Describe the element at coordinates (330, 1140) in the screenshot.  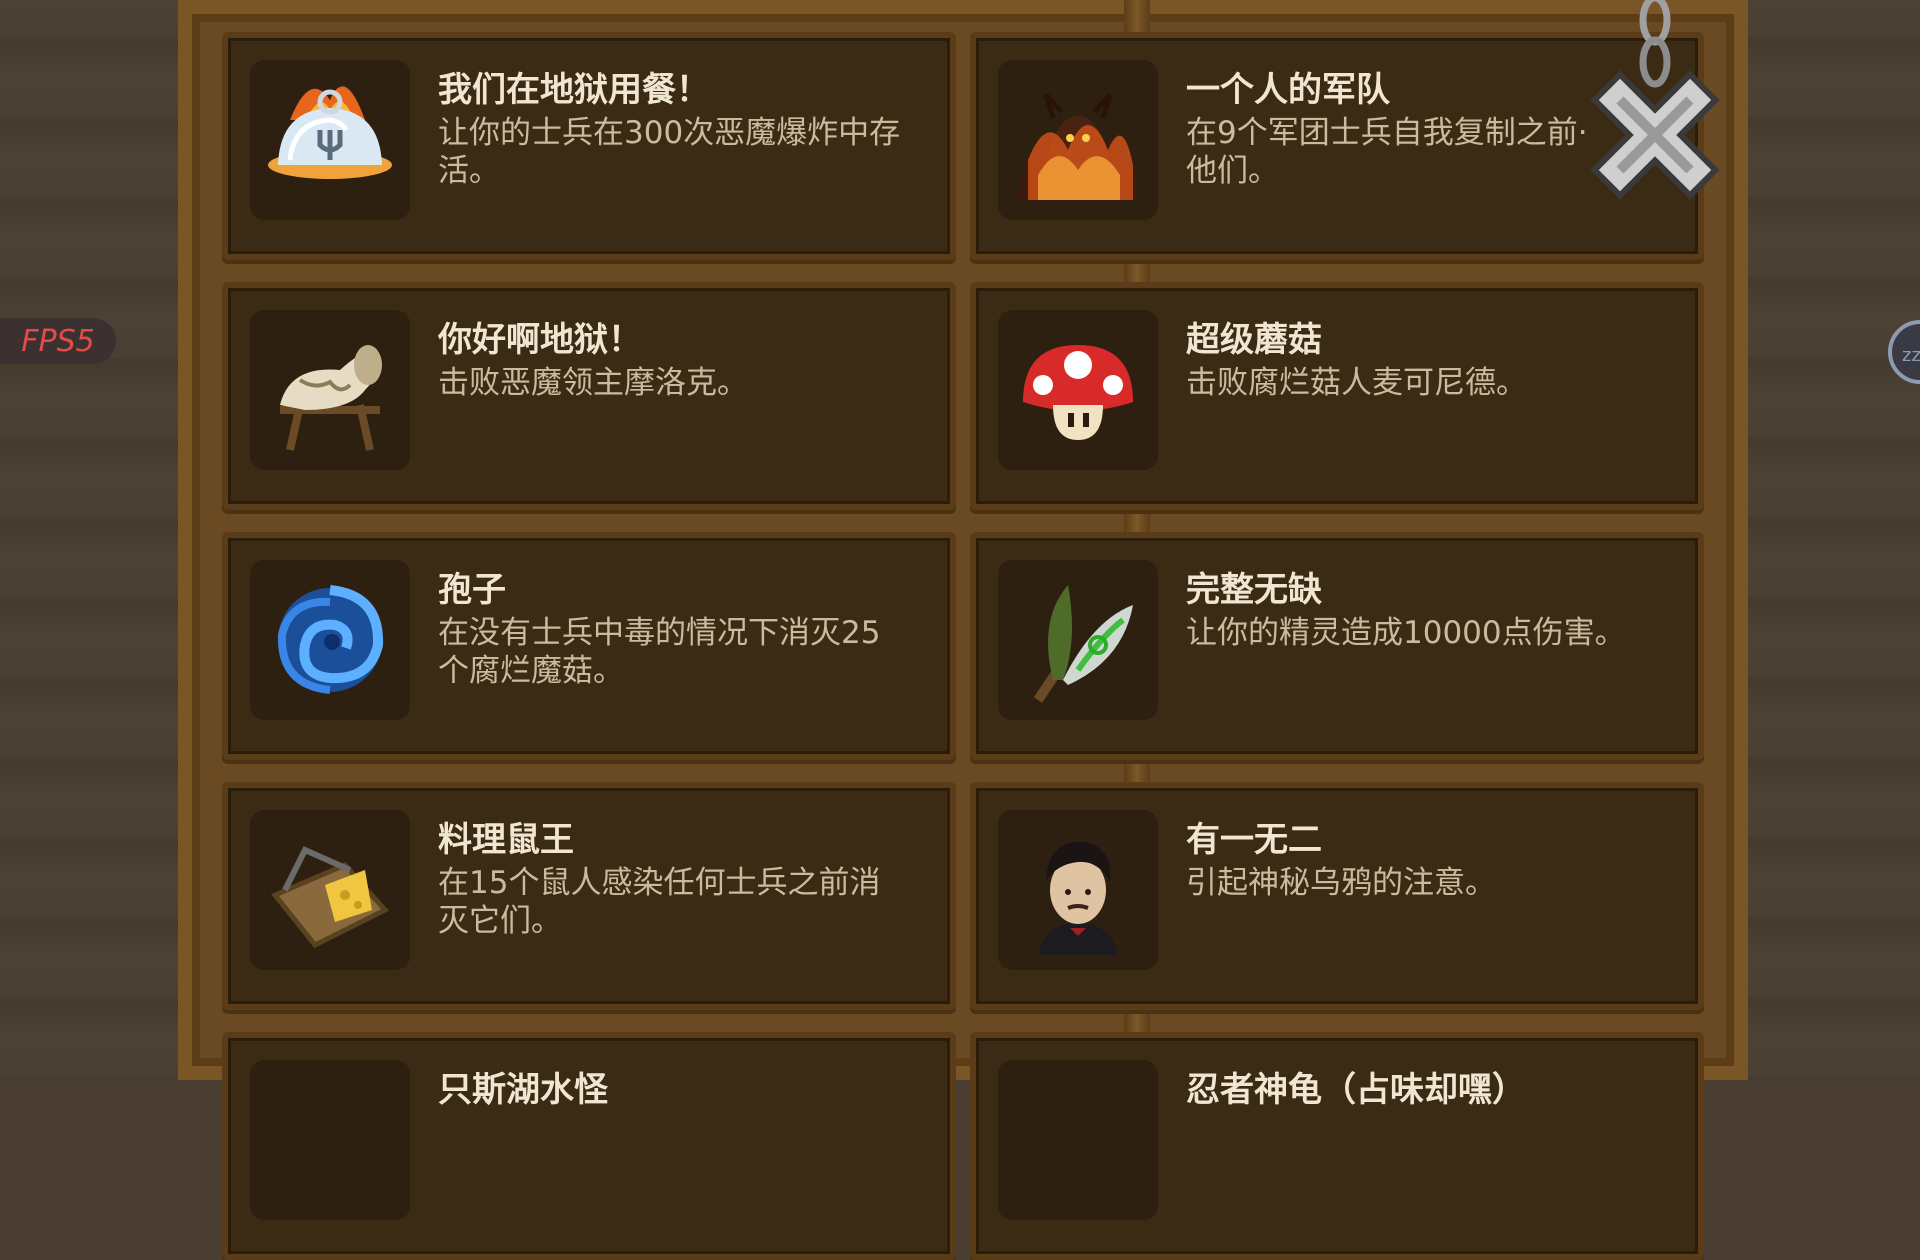
I see `lake-monster-icon` at that location.